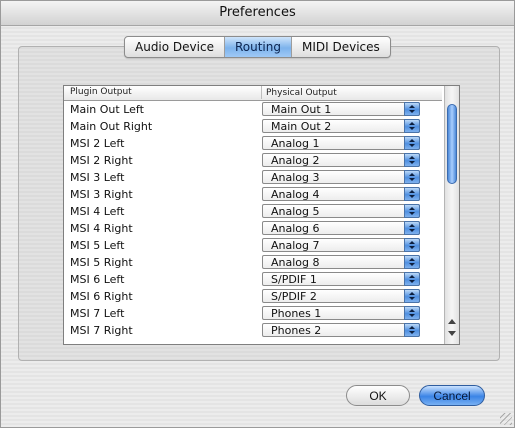  I want to click on physical-output-value: S/PDIF 1, so click(294, 279).